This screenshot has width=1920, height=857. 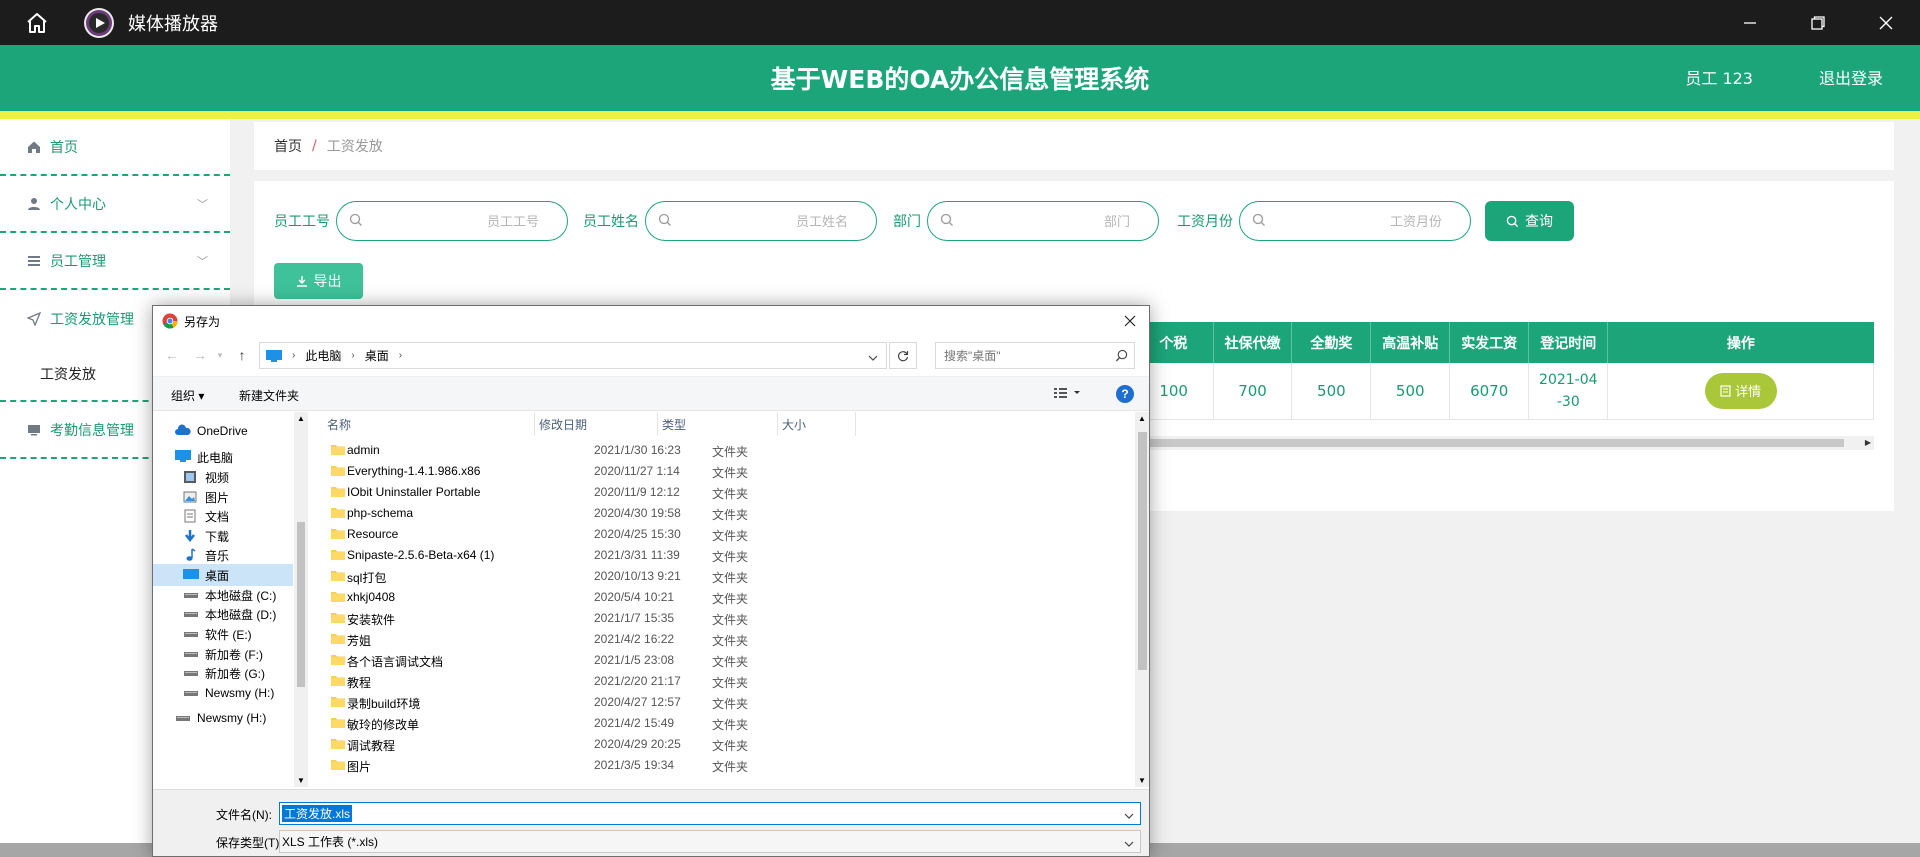 What do you see at coordinates (200, 355) in the screenshot?
I see `forward-arrow-icon: →` at bounding box center [200, 355].